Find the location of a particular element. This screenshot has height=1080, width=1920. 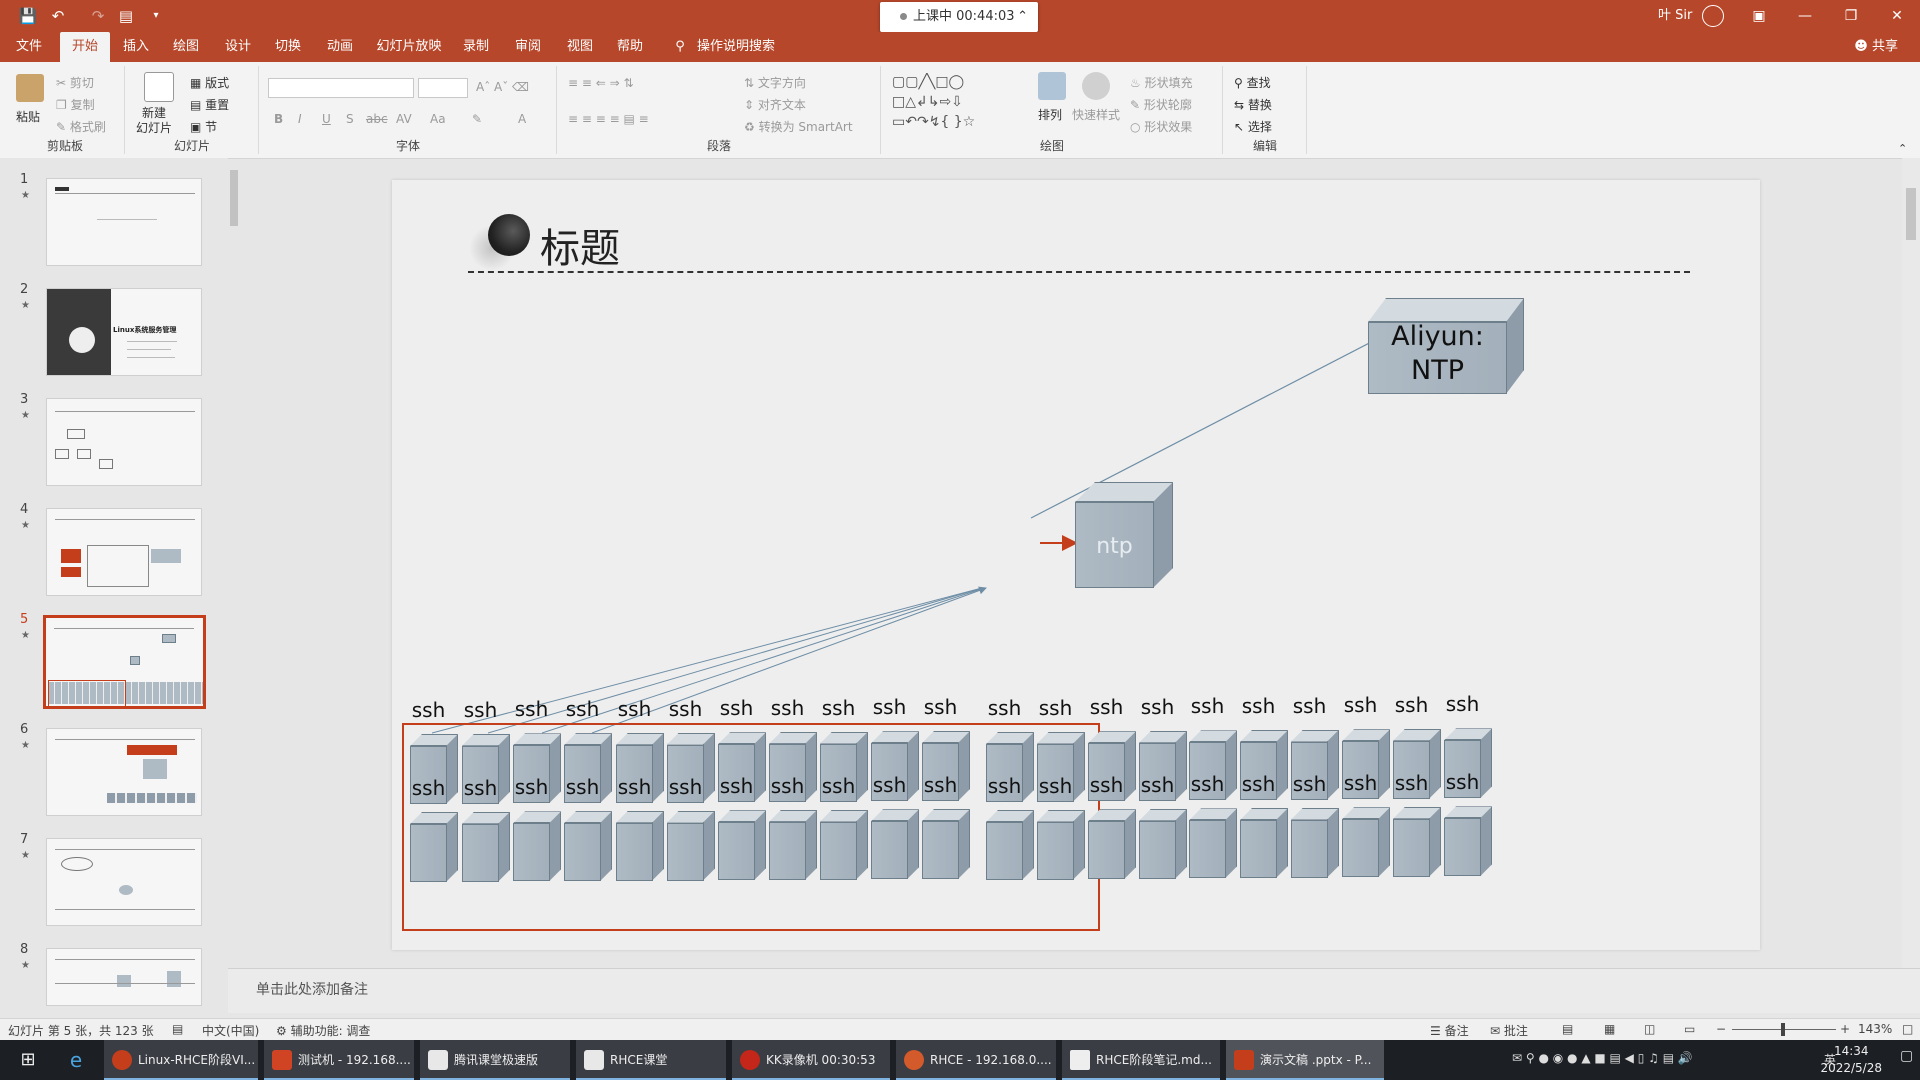

tab-transitions: 切换 is located at coordinates (288, 47).